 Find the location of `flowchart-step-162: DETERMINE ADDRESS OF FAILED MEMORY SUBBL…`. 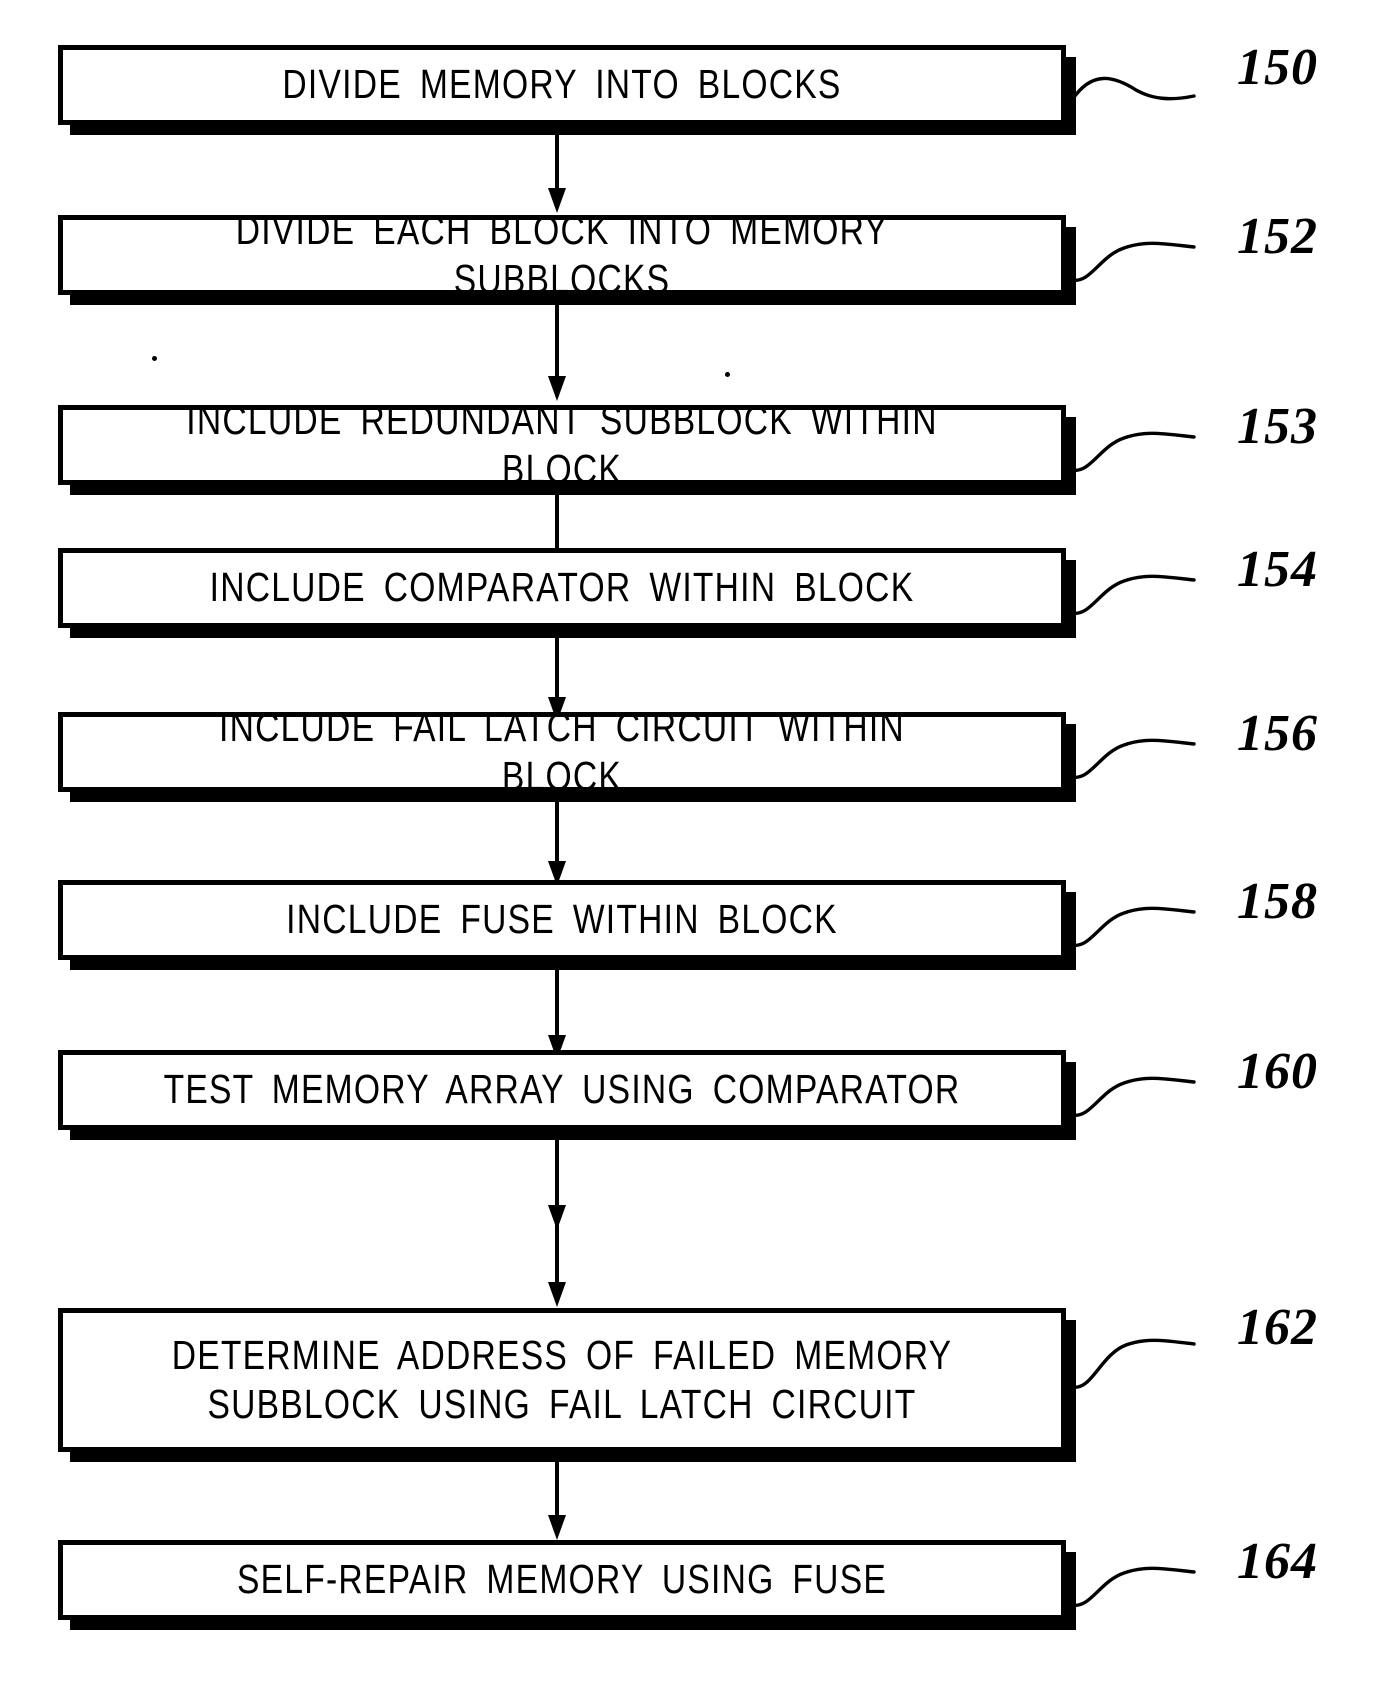

flowchart-step-162: DETERMINE ADDRESS OF FAILED MEMORY SUBBL… is located at coordinates (562, 1380).